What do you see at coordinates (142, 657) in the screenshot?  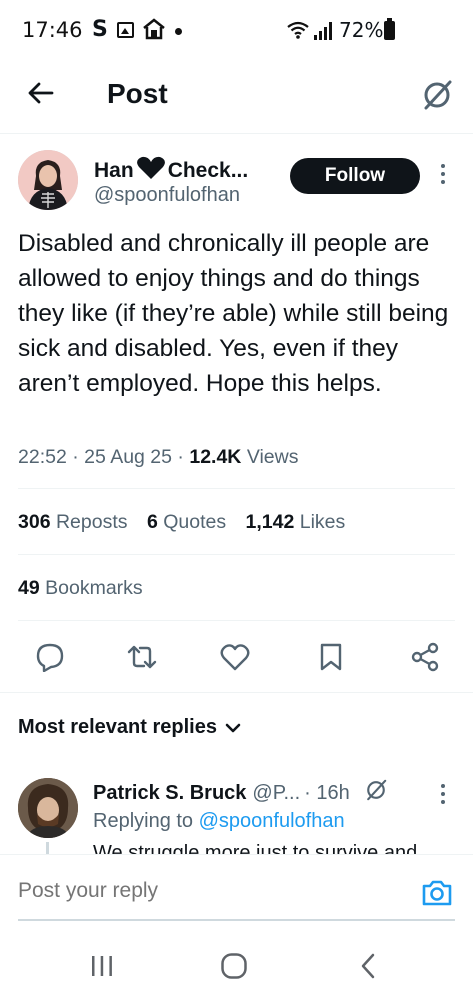 I see `repost-icon` at bounding box center [142, 657].